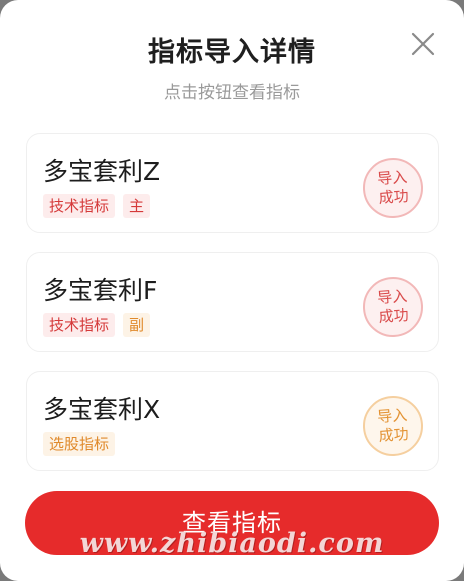  I want to click on indicator-tags: 选股指标, so click(79, 444).